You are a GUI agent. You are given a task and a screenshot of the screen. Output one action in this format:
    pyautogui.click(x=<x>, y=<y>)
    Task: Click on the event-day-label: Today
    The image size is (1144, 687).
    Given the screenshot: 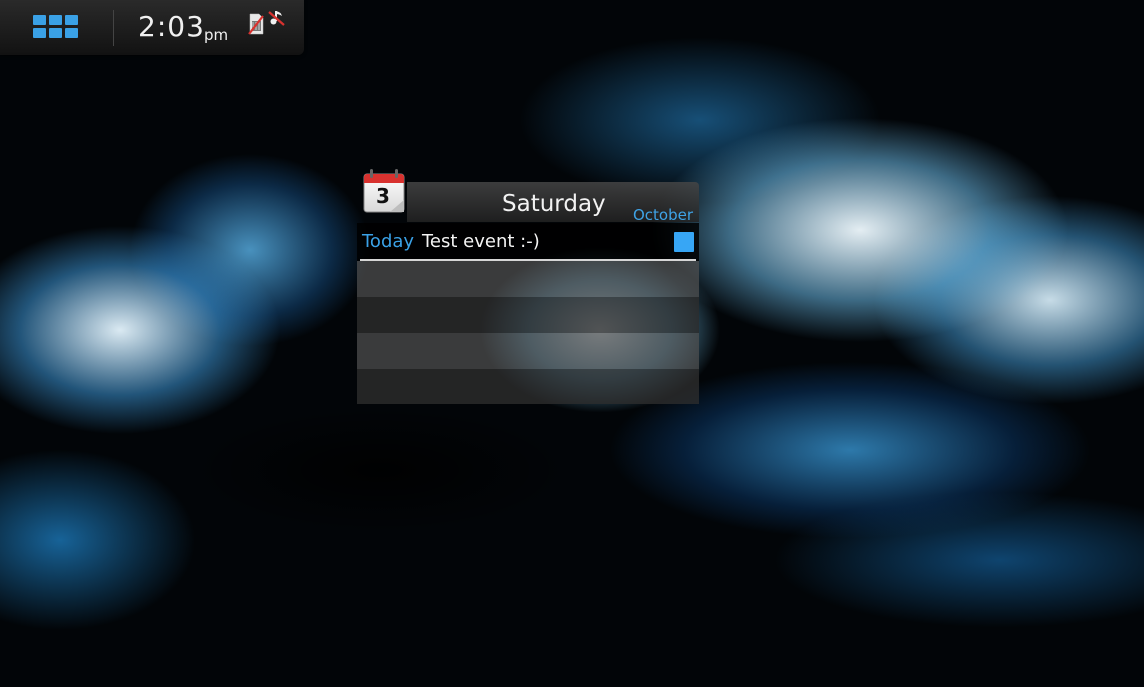 What is the action you would take?
    pyautogui.click(x=388, y=241)
    